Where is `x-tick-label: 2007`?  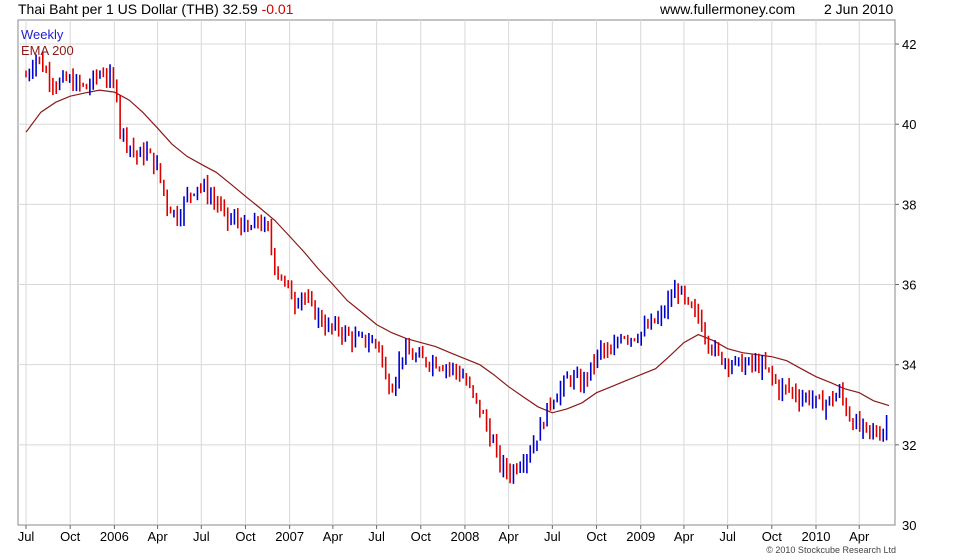
x-tick-label: 2007 is located at coordinates (289, 536).